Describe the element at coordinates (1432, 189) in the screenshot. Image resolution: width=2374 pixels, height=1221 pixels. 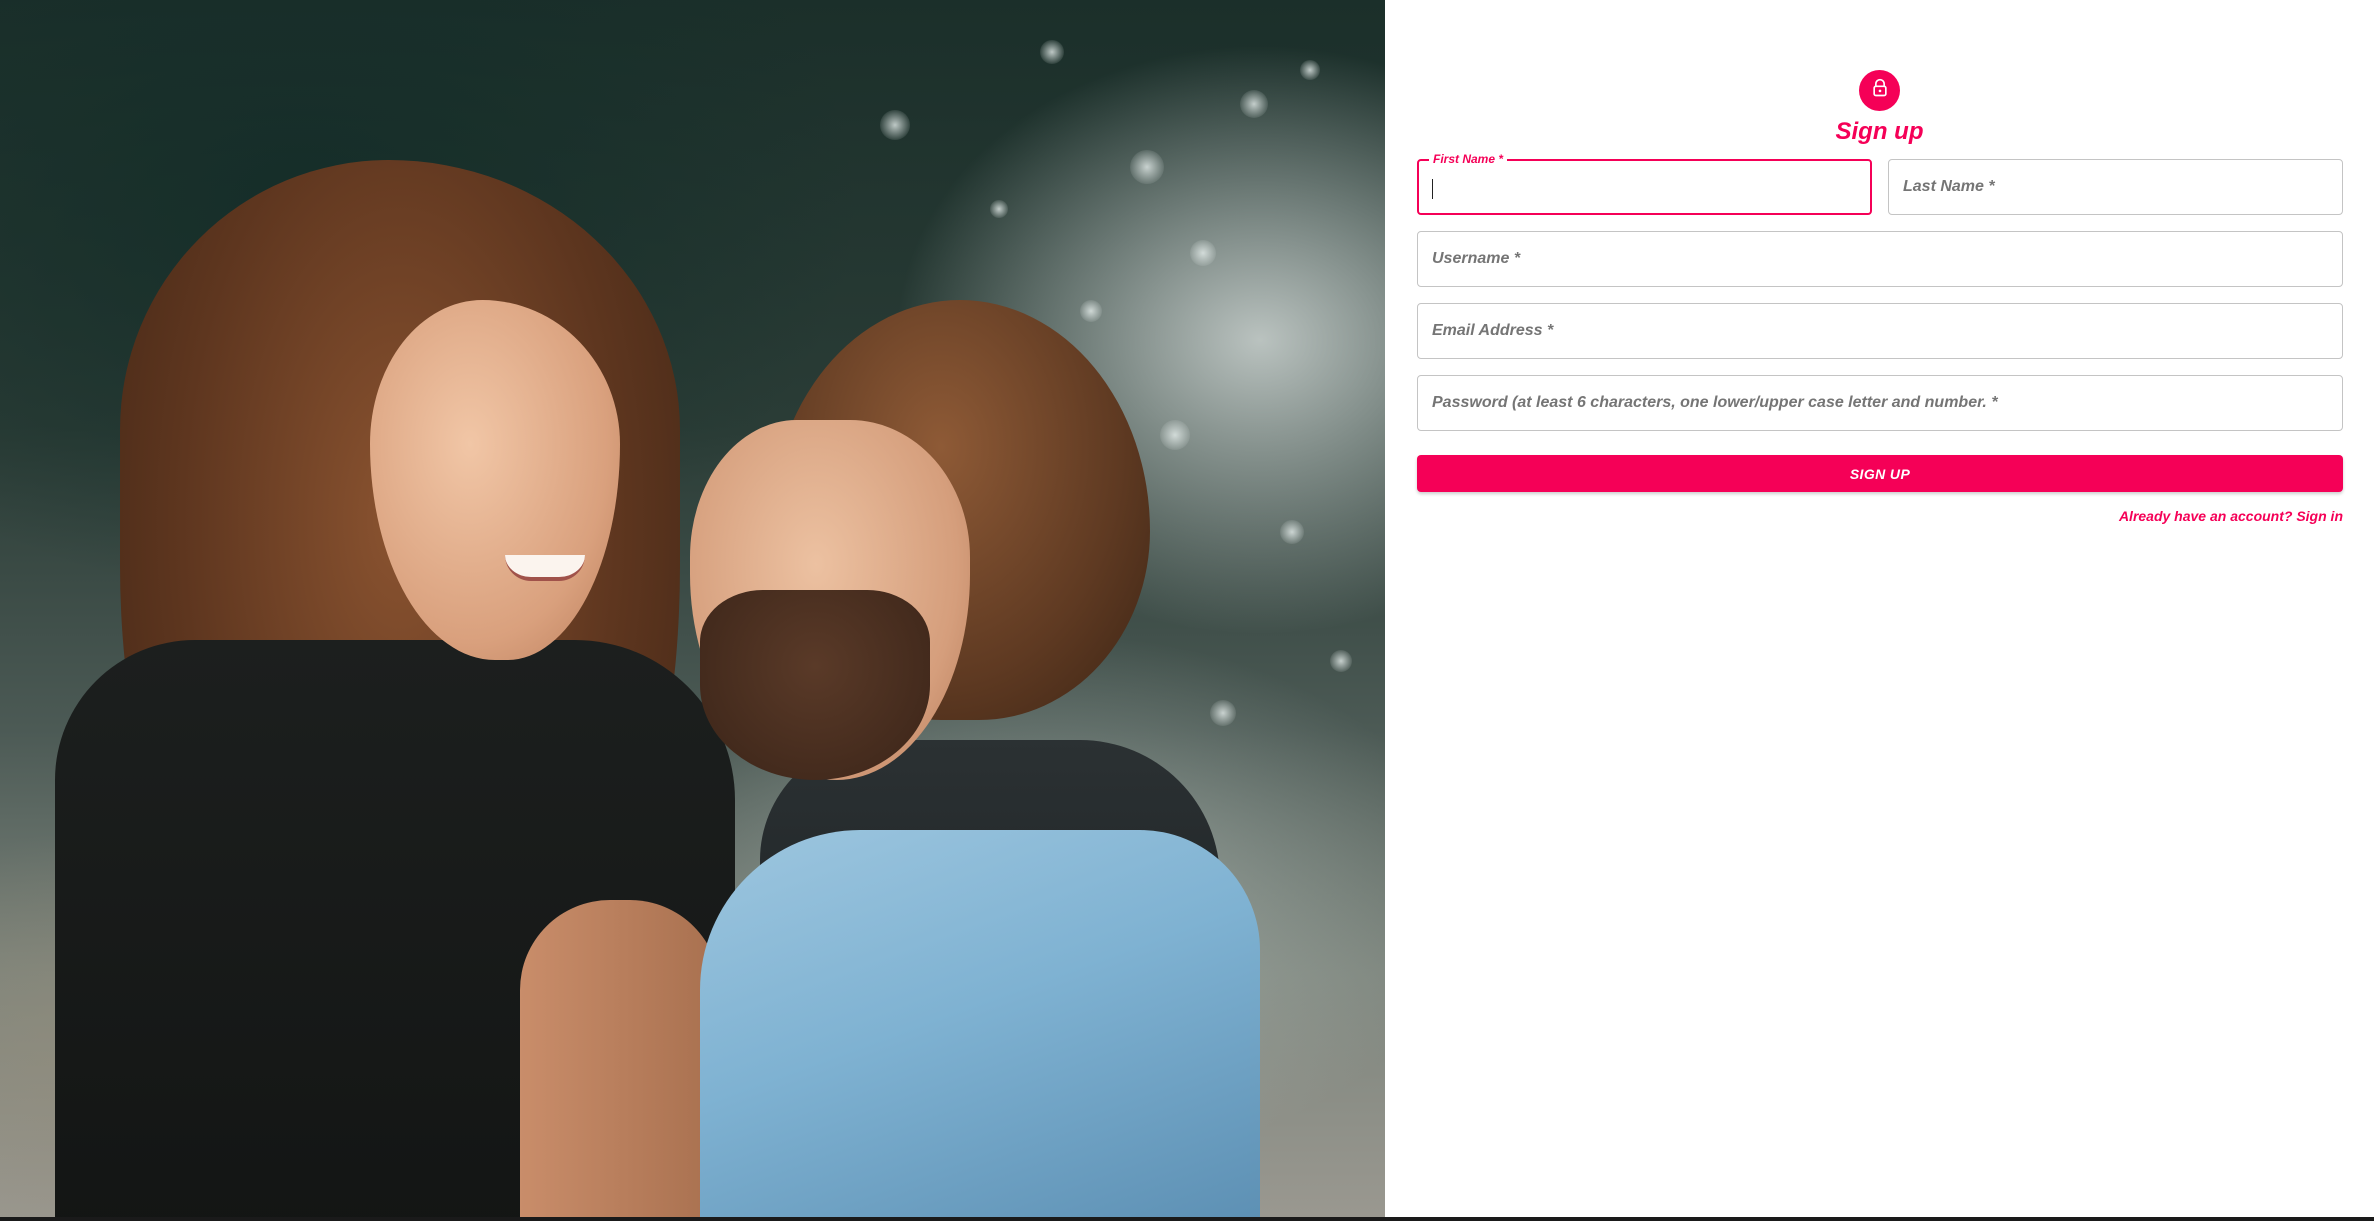
I see `text-caret` at that location.